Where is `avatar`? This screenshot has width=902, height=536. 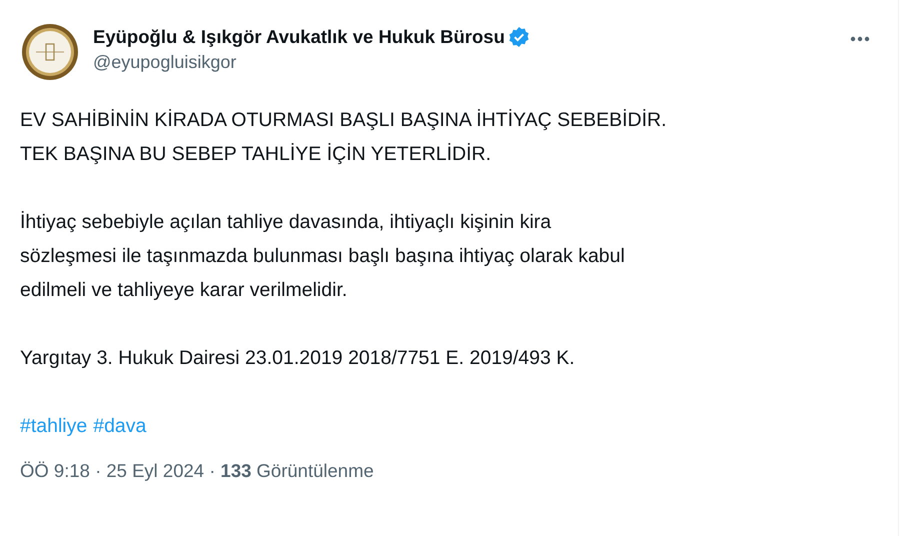 avatar is located at coordinates (50, 52).